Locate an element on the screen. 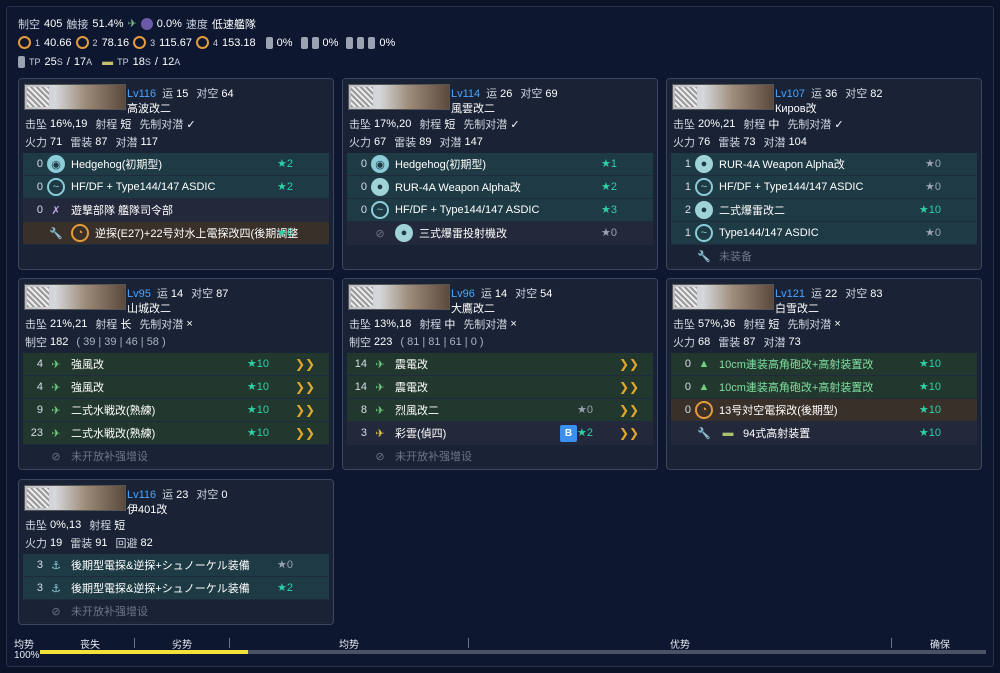  equipment-slot: 🔧 ▬ 94式高射装置 ★10 is located at coordinates (824, 433).